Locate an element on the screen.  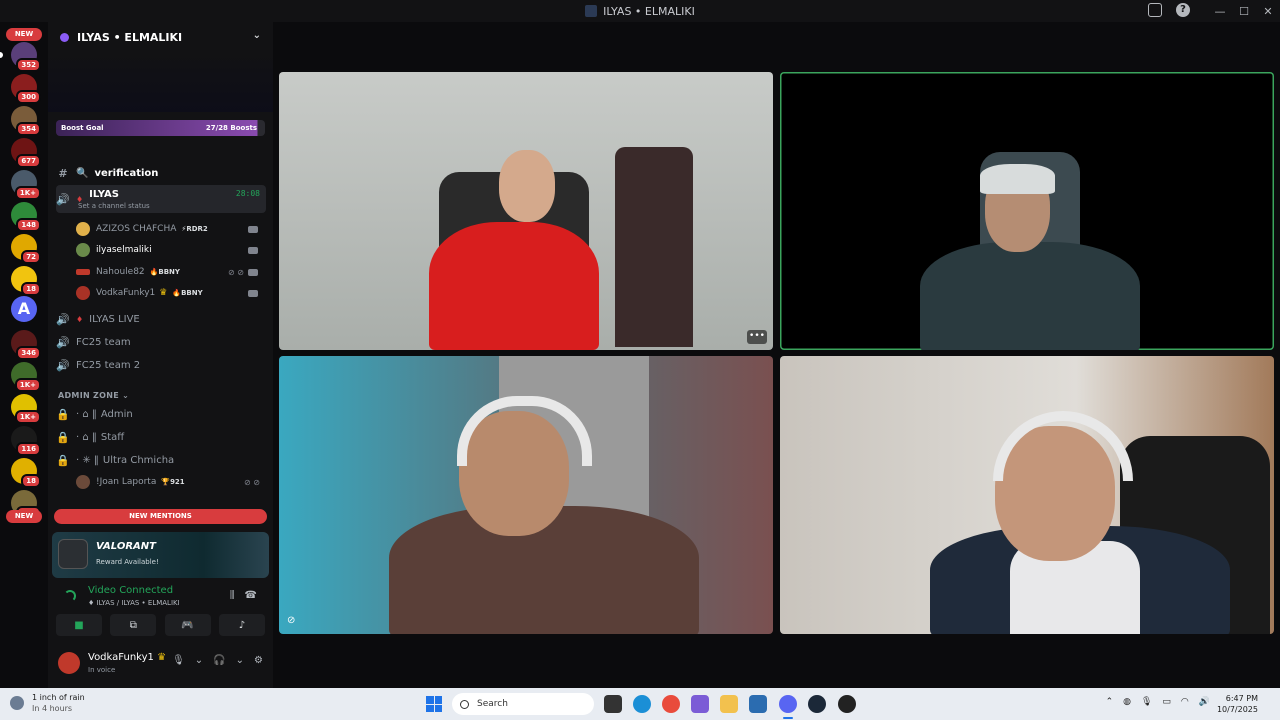
activity-button: 🎮 is located at coordinates (187, 625).